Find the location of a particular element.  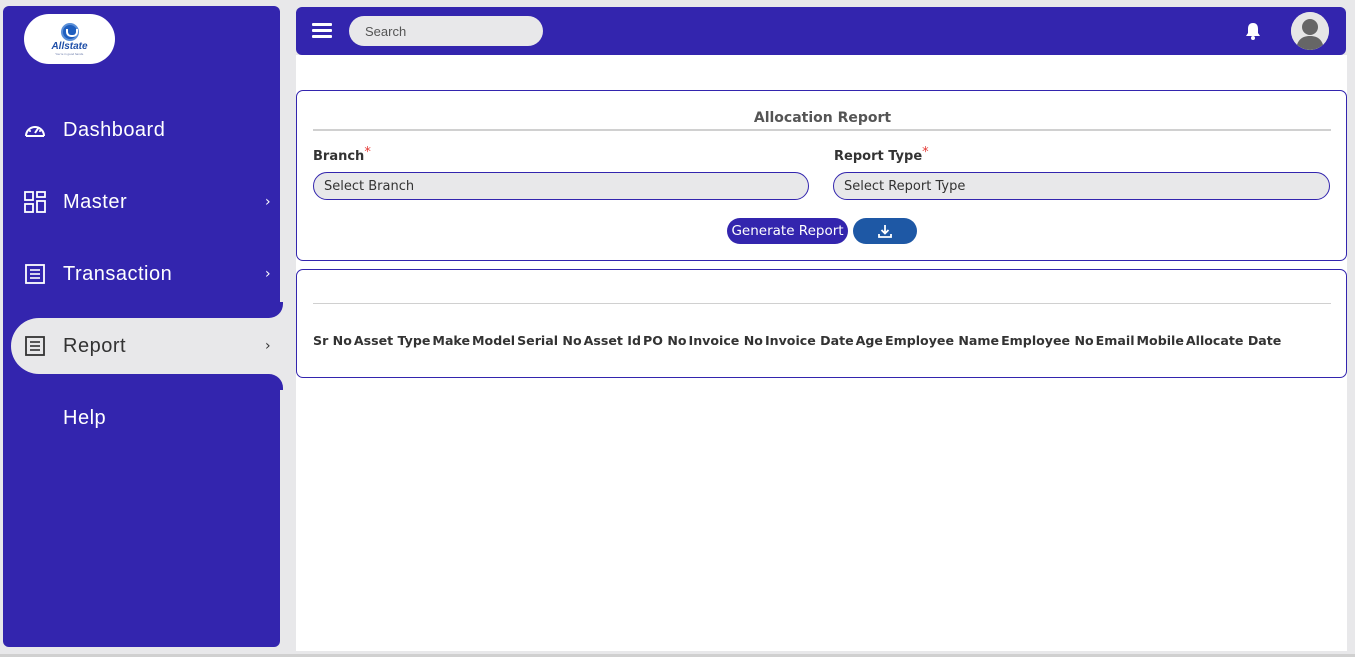

sidebar-item-label: Report is located at coordinates (95, 345).